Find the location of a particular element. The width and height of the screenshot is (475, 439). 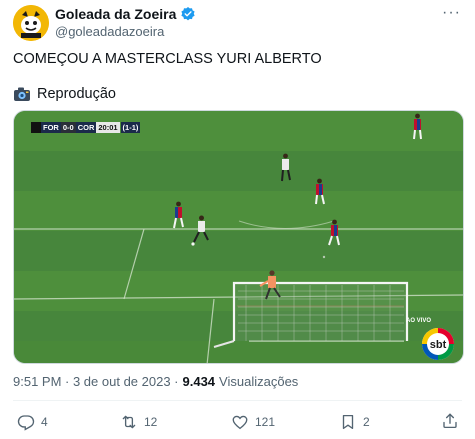

scoreboard-overlay: FOR 0-0 COR 20:01 (1-1) is located at coordinates (86, 127).